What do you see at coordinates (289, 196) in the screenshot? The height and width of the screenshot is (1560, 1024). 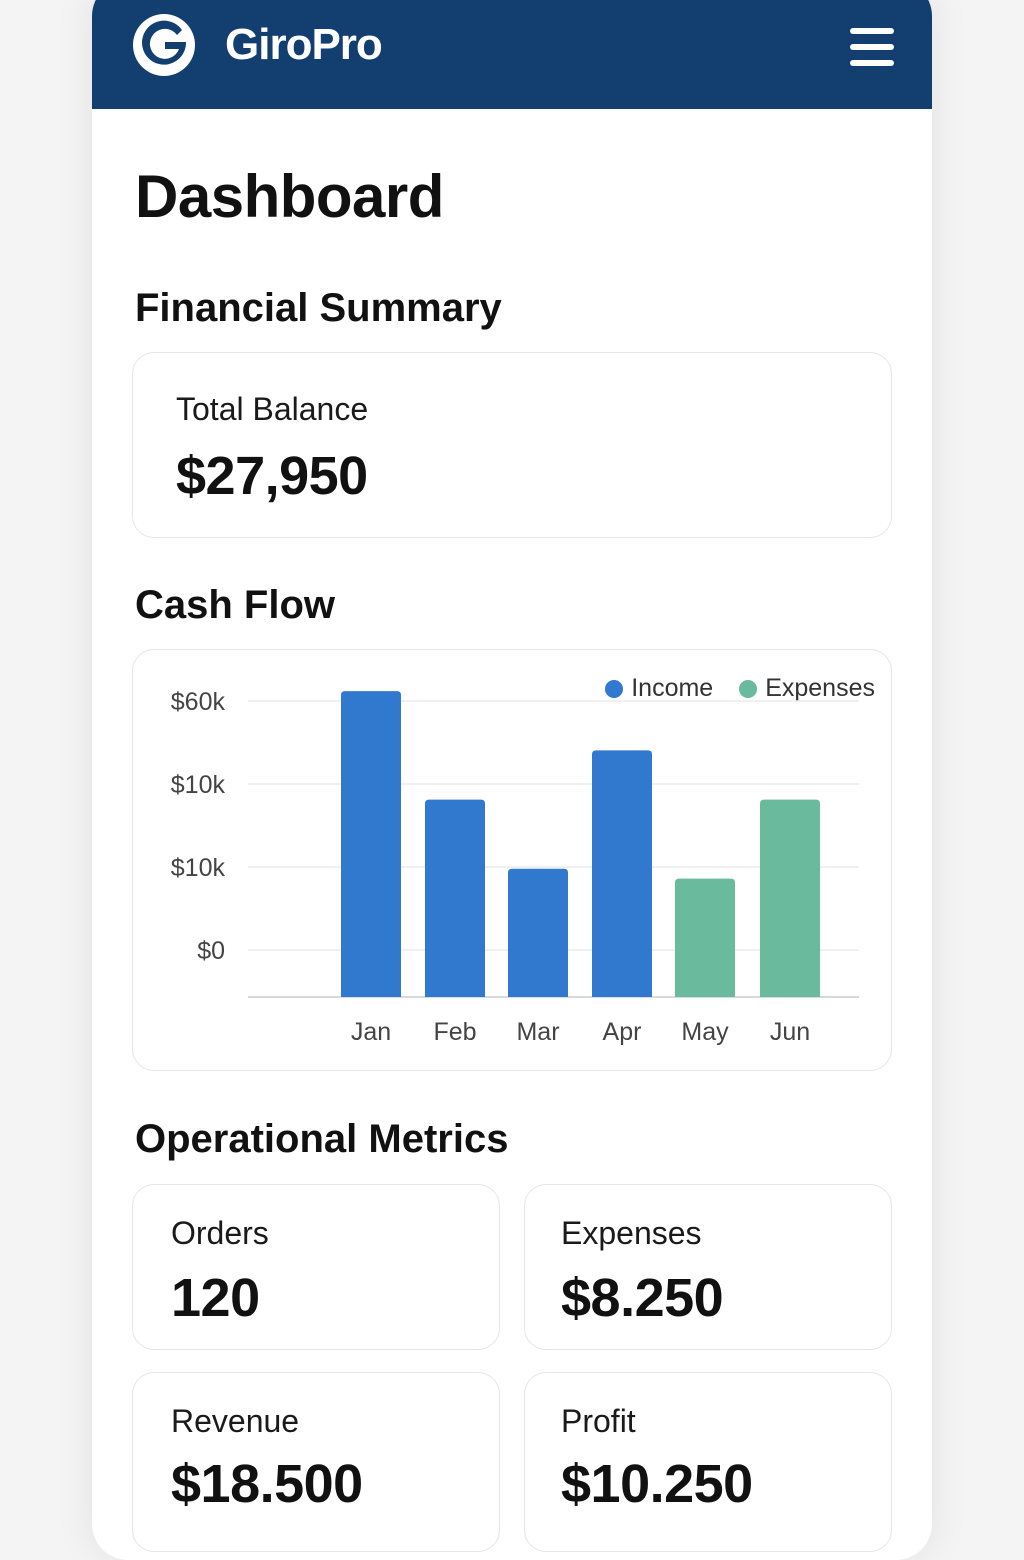 I see `page-title: Dashboard` at bounding box center [289, 196].